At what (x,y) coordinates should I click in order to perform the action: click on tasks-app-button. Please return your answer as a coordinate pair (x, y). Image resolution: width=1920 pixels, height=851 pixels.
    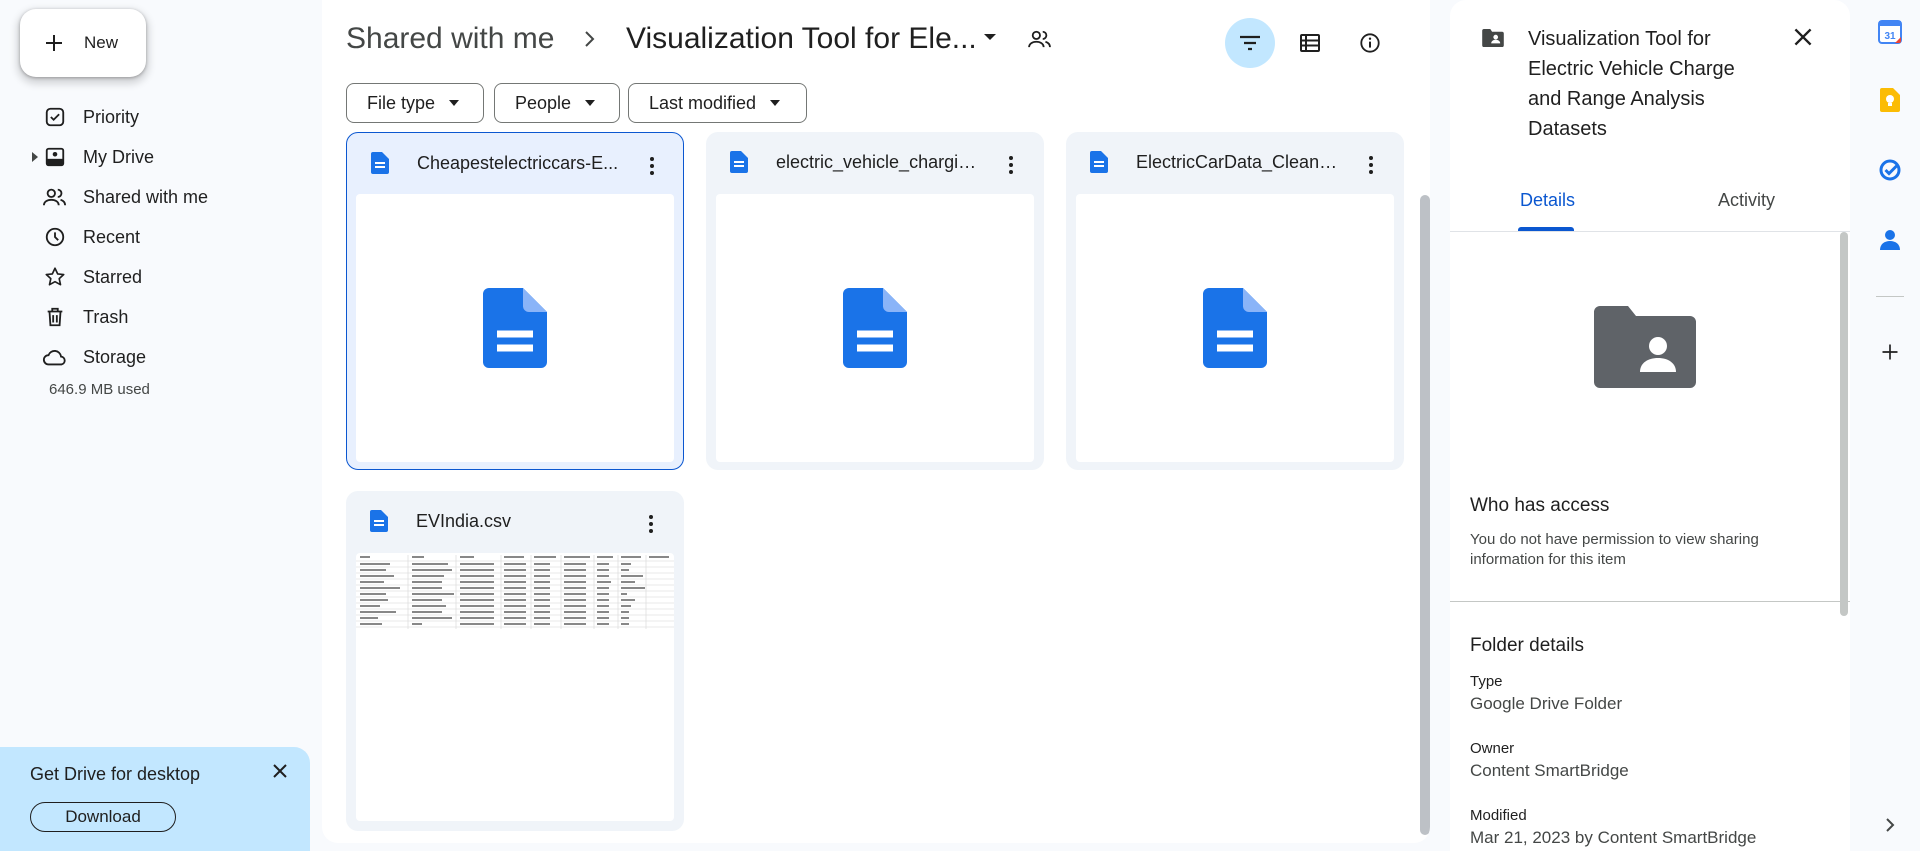
    Looking at the image, I should click on (1890, 170).